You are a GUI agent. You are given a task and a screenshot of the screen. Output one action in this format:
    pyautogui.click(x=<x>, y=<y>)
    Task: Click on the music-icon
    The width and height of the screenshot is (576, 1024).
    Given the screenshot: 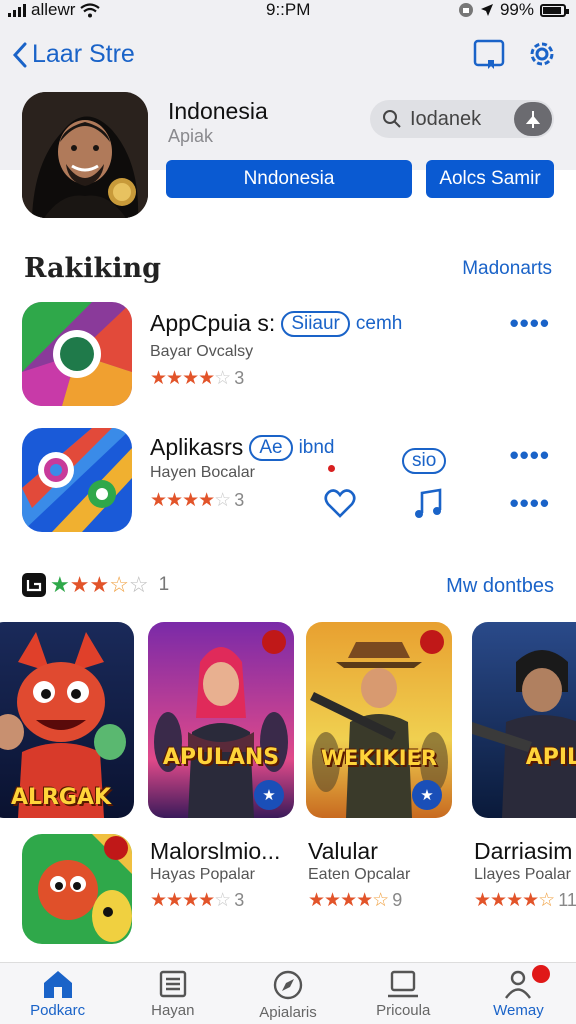 What is the action you would take?
    pyautogui.click(x=428, y=504)
    